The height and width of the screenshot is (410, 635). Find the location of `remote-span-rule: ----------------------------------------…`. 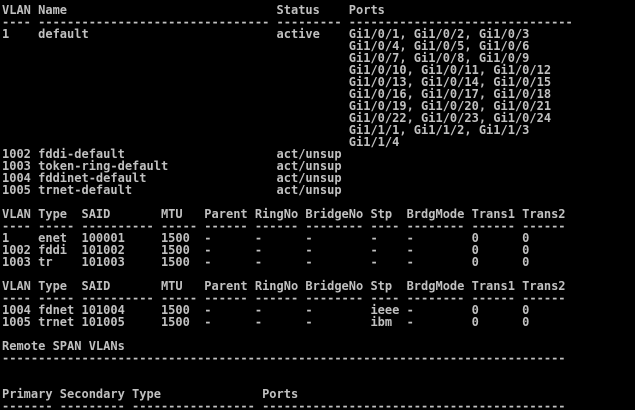

remote-span-rule: ----------------------------------------… is located at coordinates (284, 358).